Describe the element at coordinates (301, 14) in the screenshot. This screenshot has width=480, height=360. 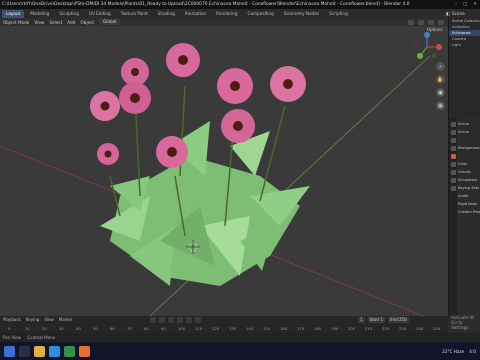
I see `tab-geometry-nodes: Geometry Nodes` at that location.